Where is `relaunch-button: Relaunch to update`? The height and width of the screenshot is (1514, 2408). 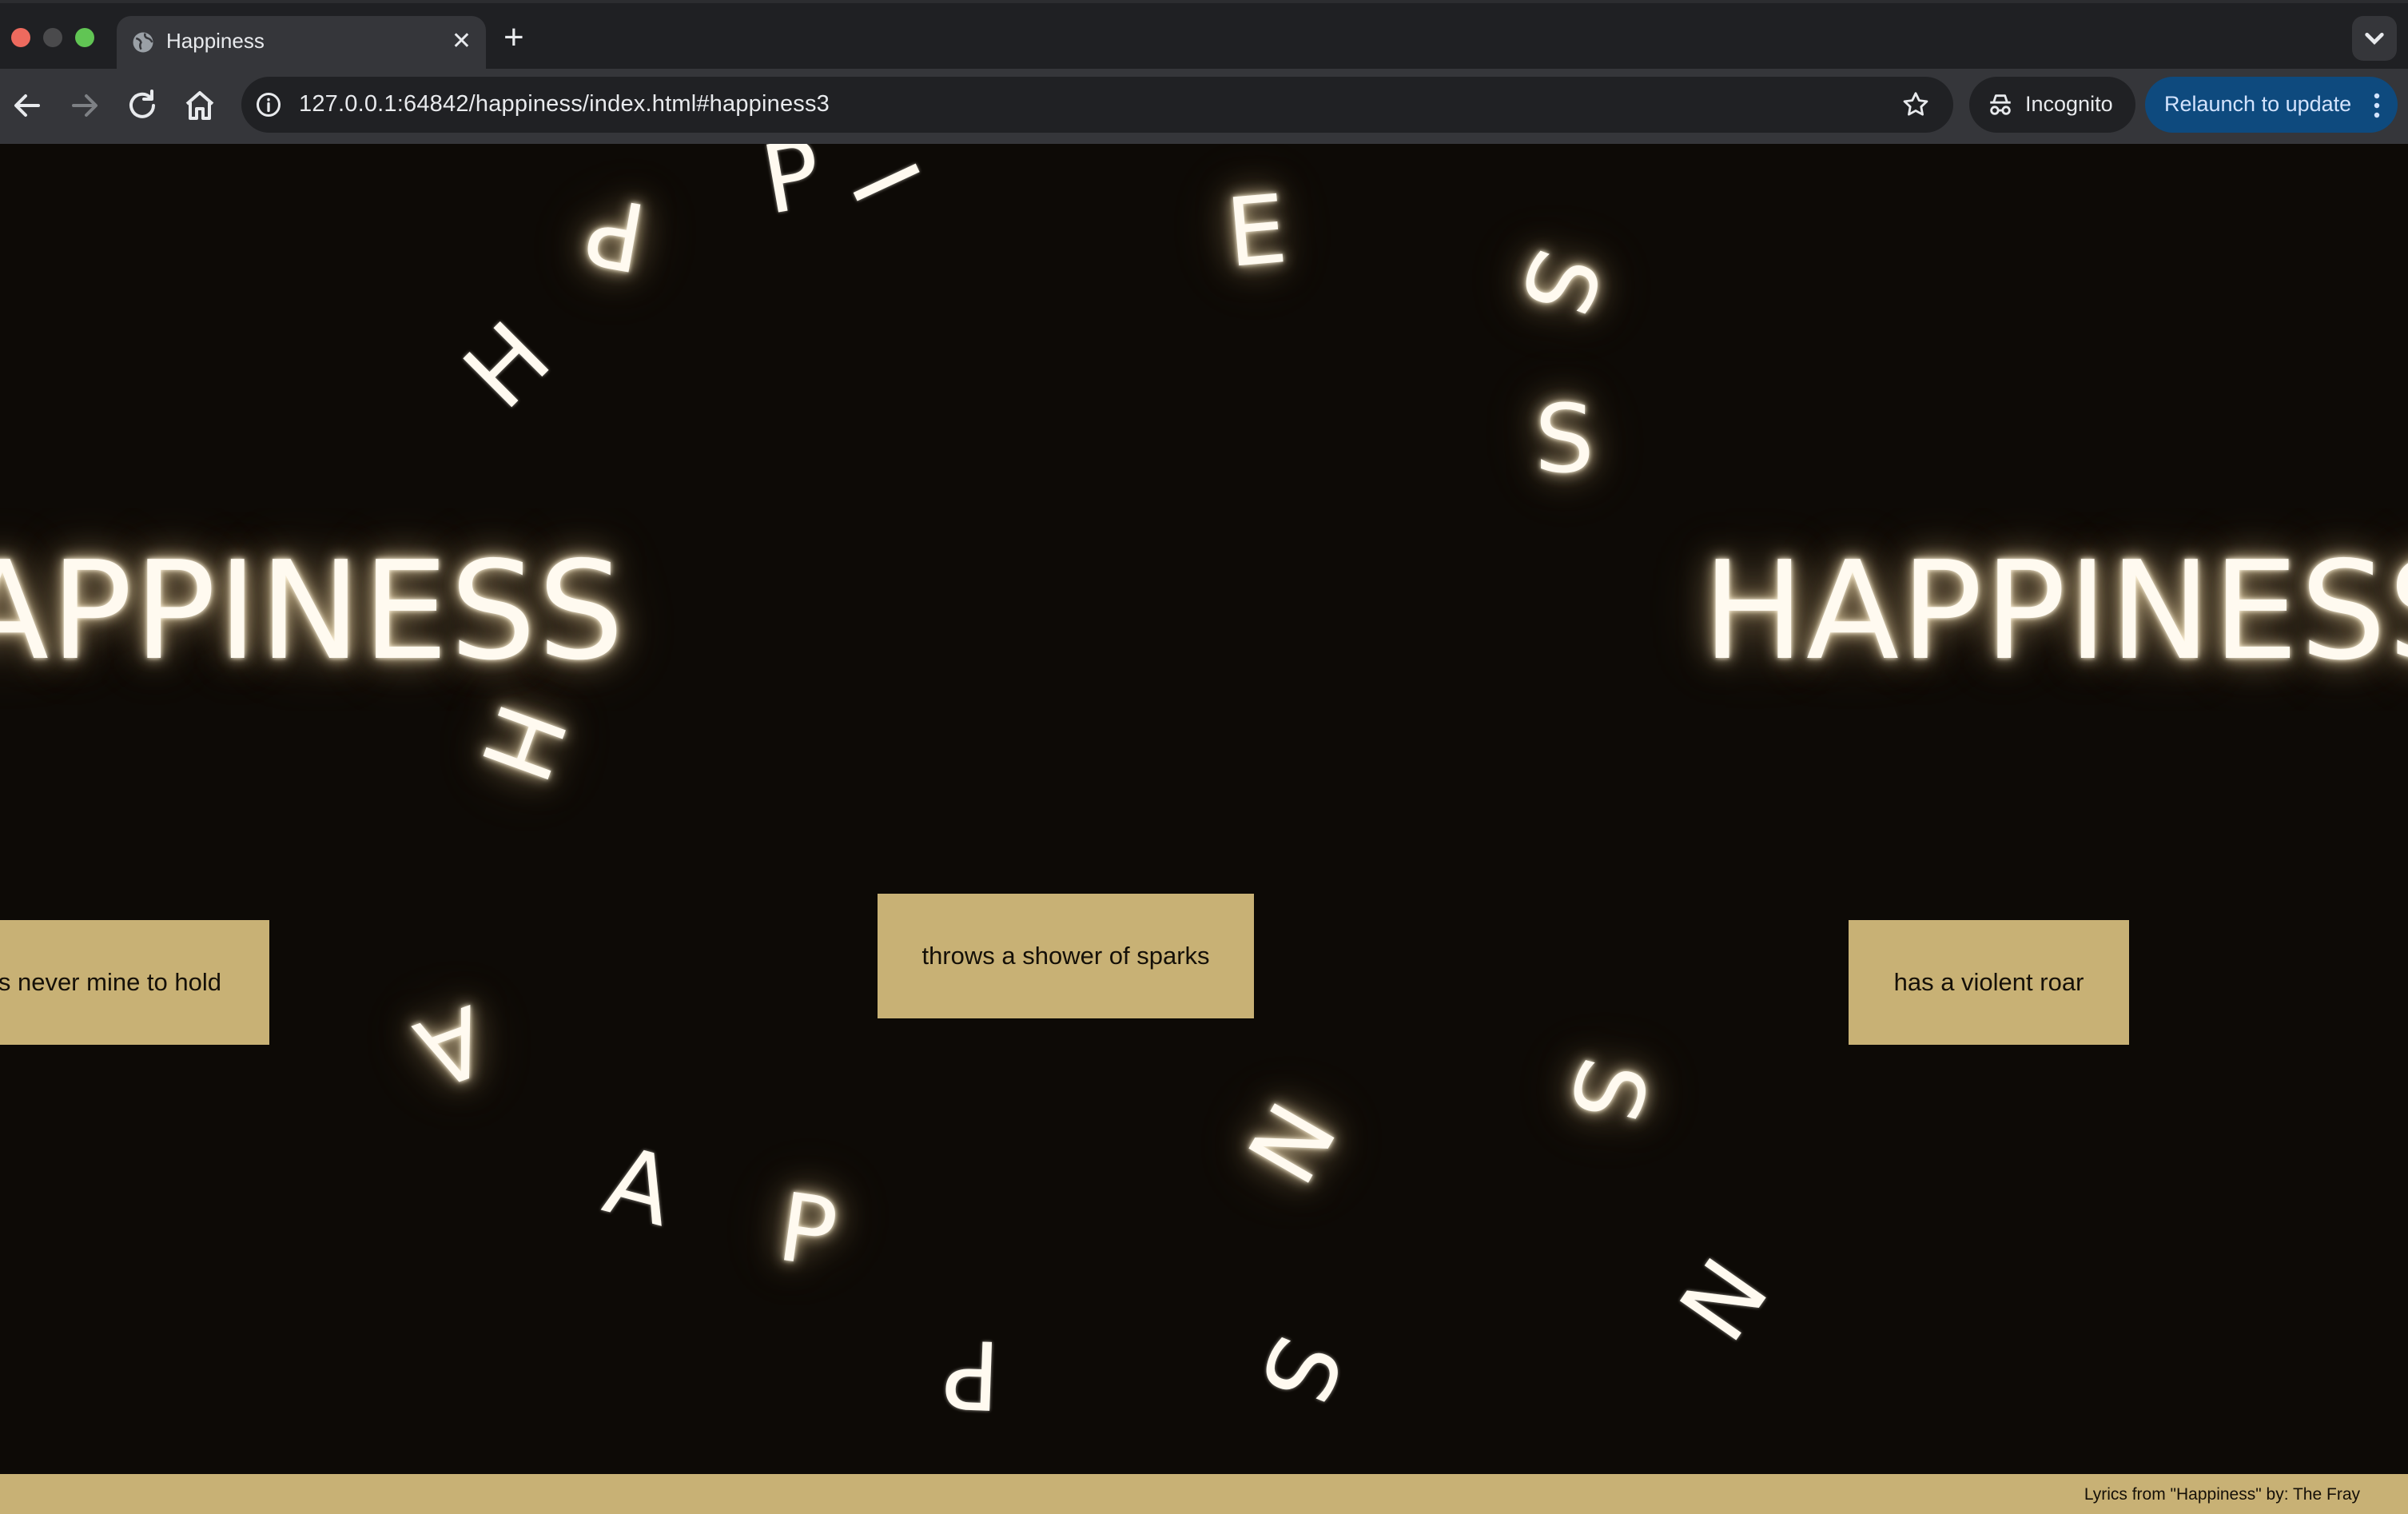
relaunch-button: Relaunch to update is located at coordinates (2271, 105).